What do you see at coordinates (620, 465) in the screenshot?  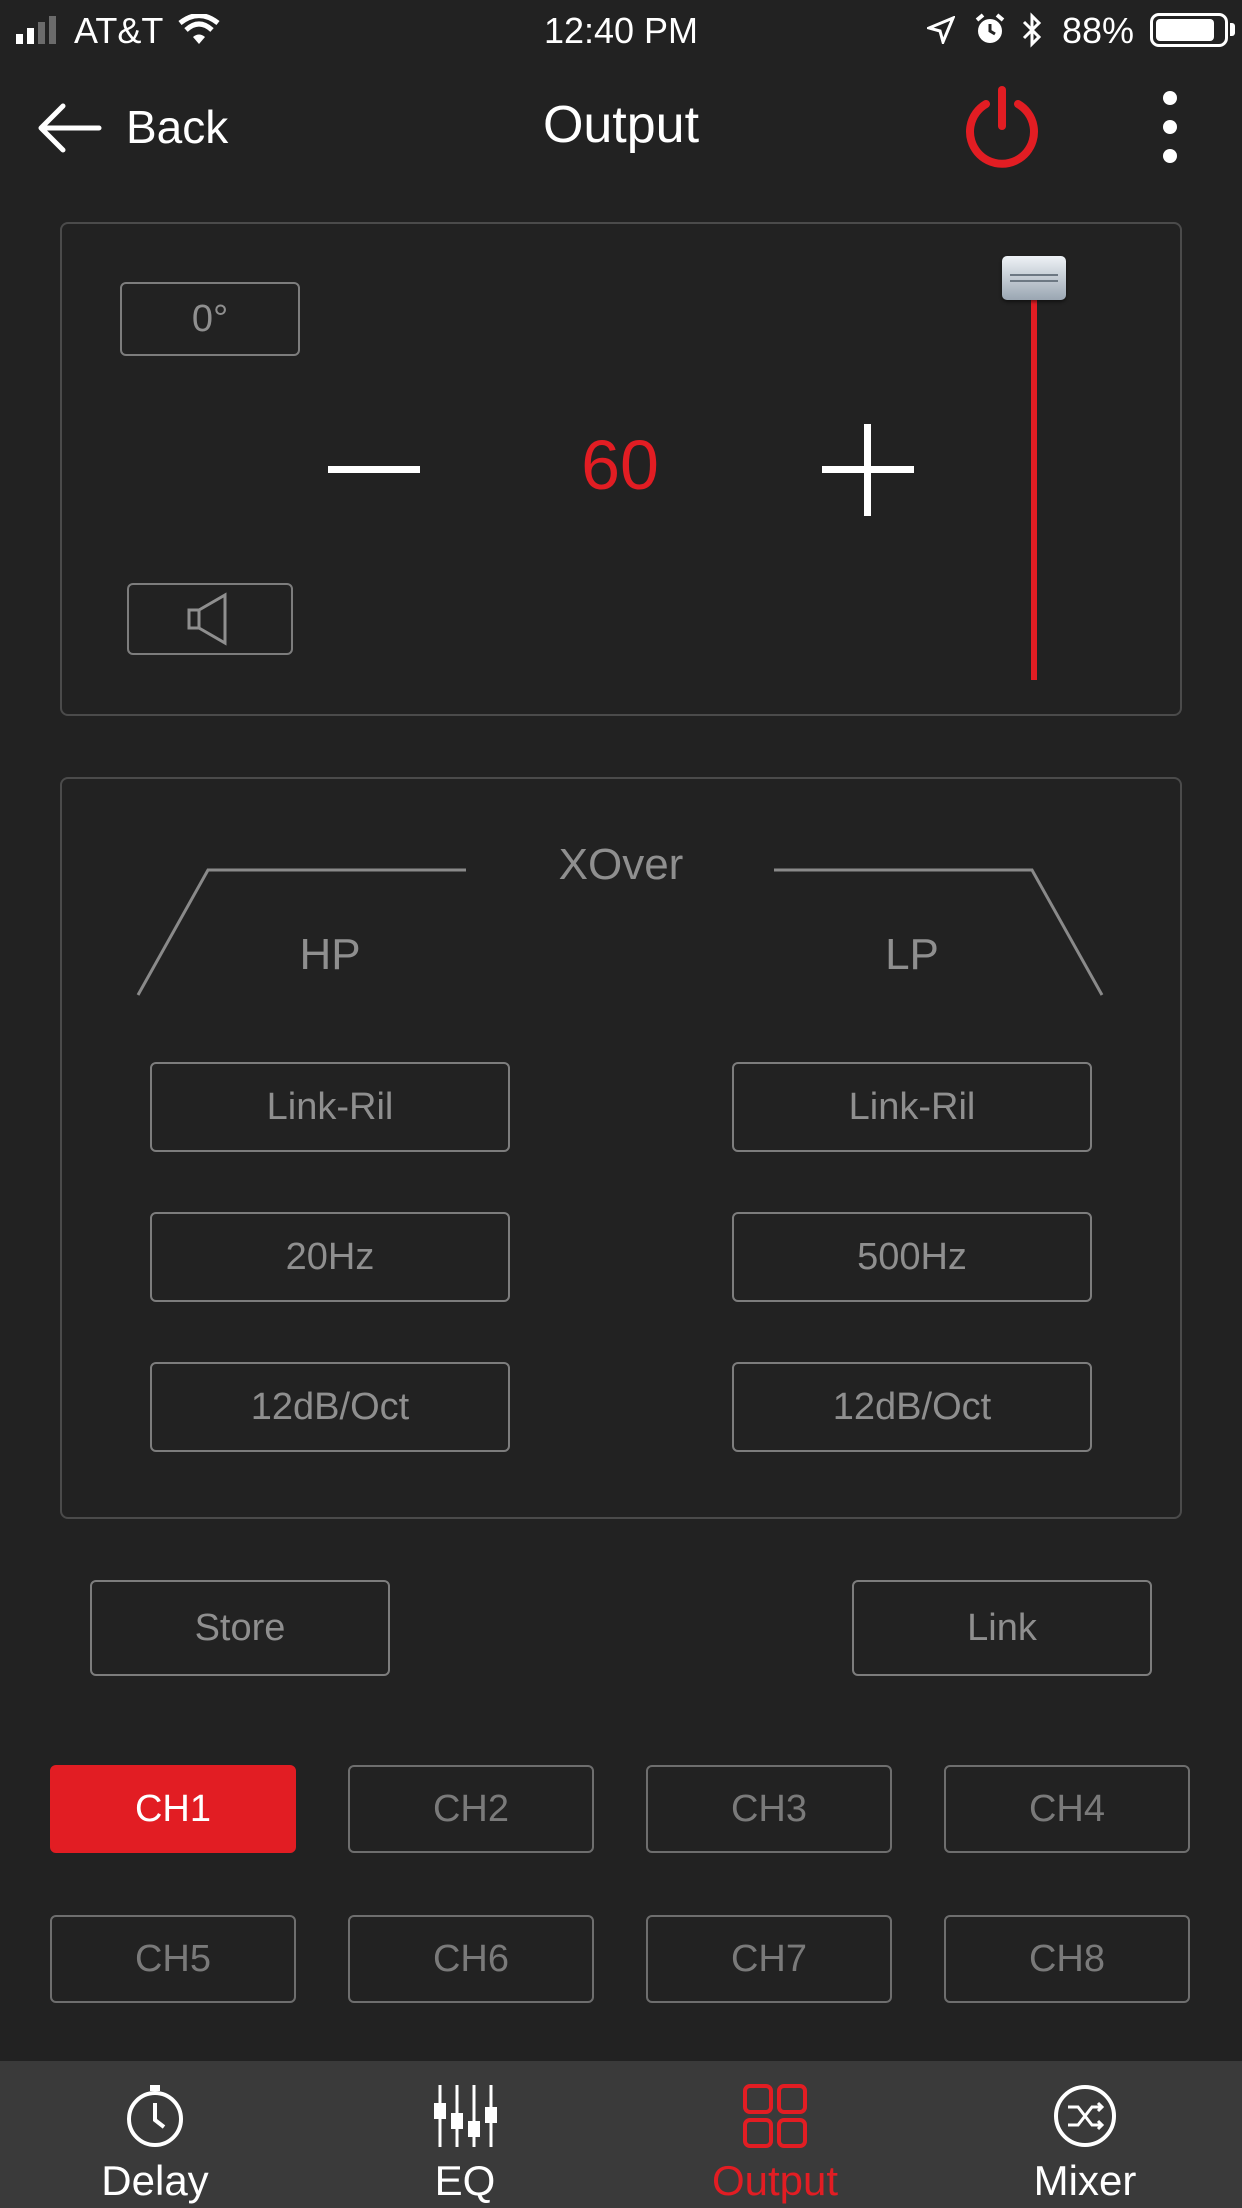 I see `level-value: 60` at bounding box center [620, 465].